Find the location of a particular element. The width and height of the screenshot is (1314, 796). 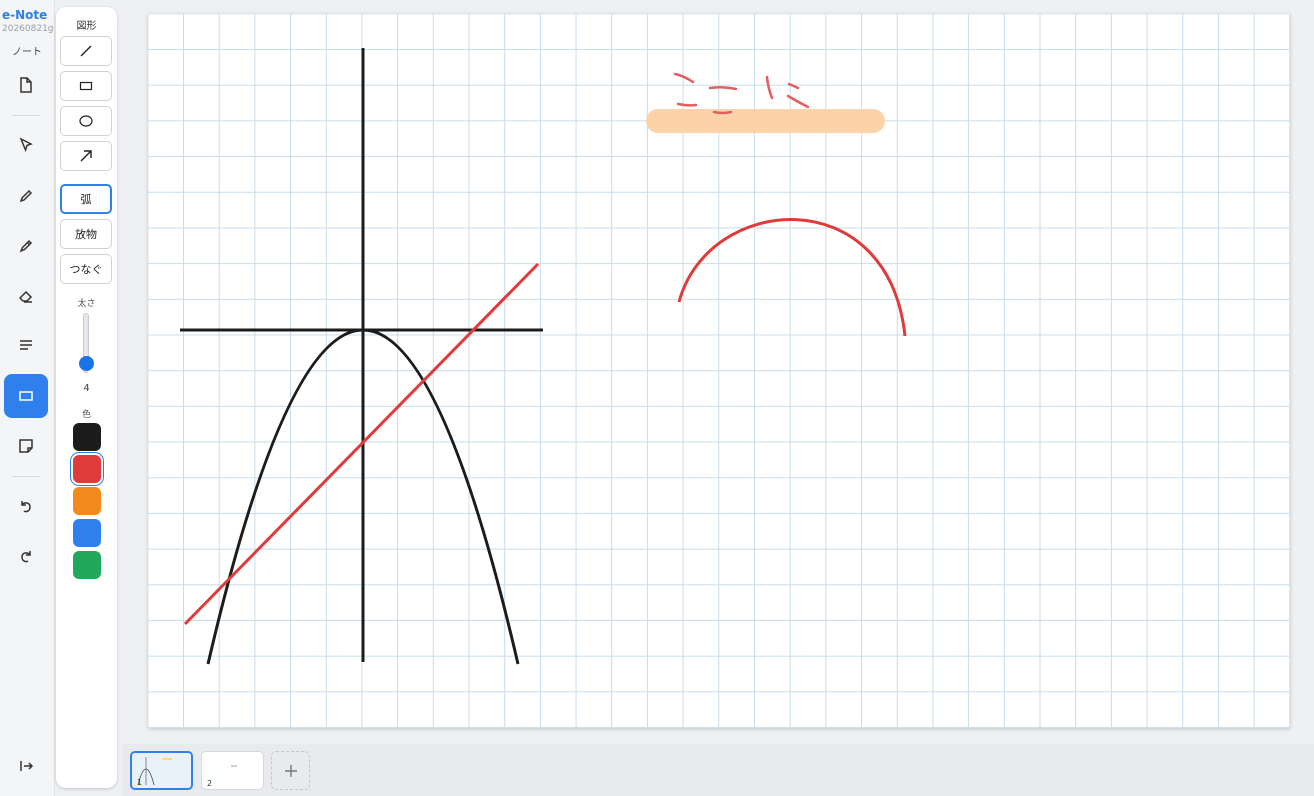

eraser-icon is located at coordinates (25, 296).